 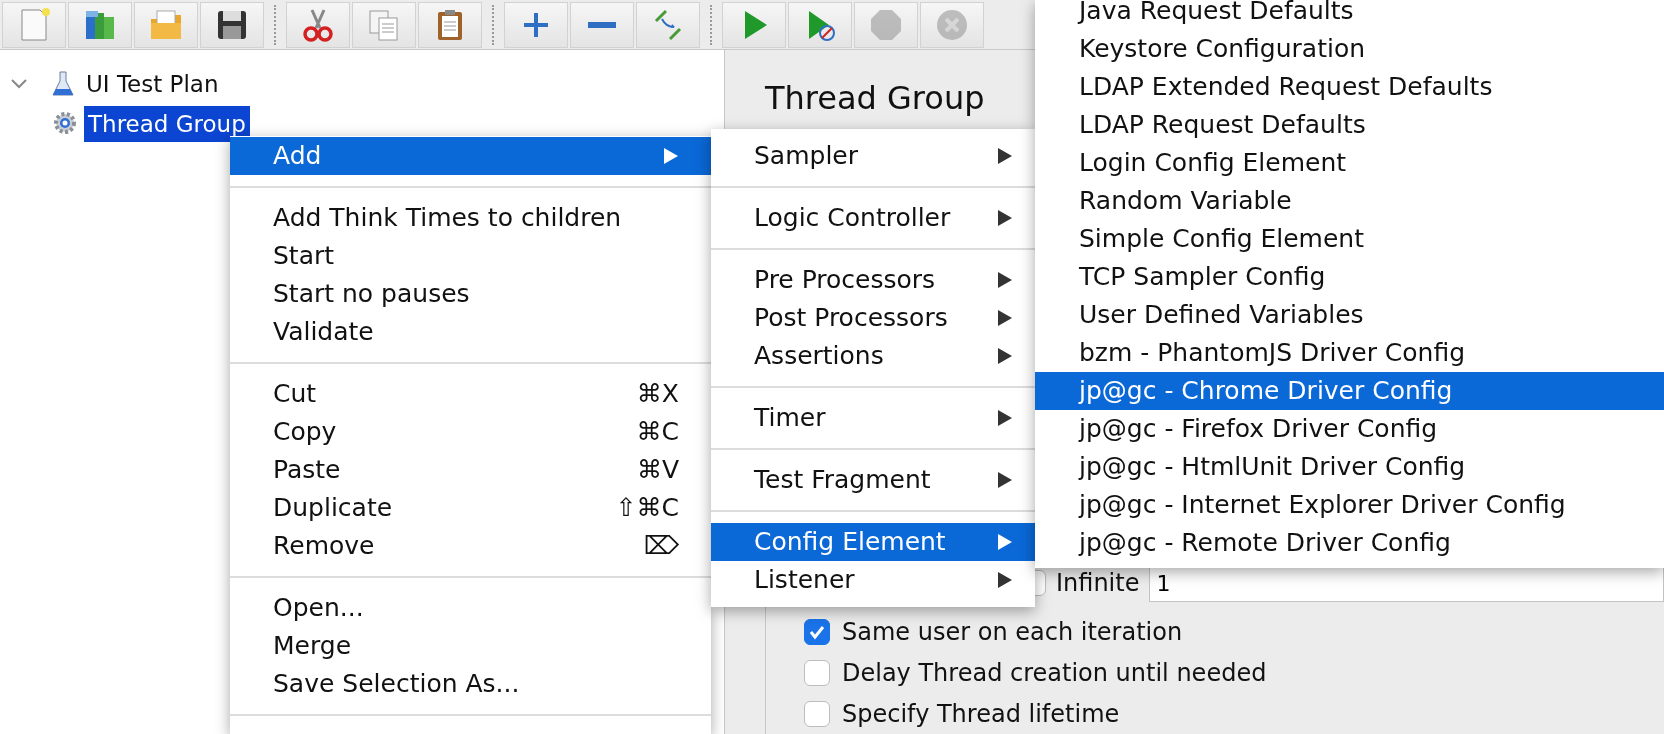 I want to click on menu-item: LDAP Request Defaults, so click(x=1349, y=125).